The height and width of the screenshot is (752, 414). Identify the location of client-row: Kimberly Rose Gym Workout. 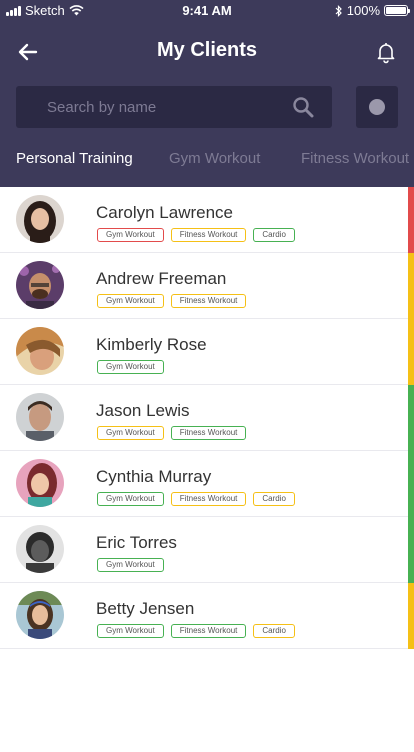
(207, 352).